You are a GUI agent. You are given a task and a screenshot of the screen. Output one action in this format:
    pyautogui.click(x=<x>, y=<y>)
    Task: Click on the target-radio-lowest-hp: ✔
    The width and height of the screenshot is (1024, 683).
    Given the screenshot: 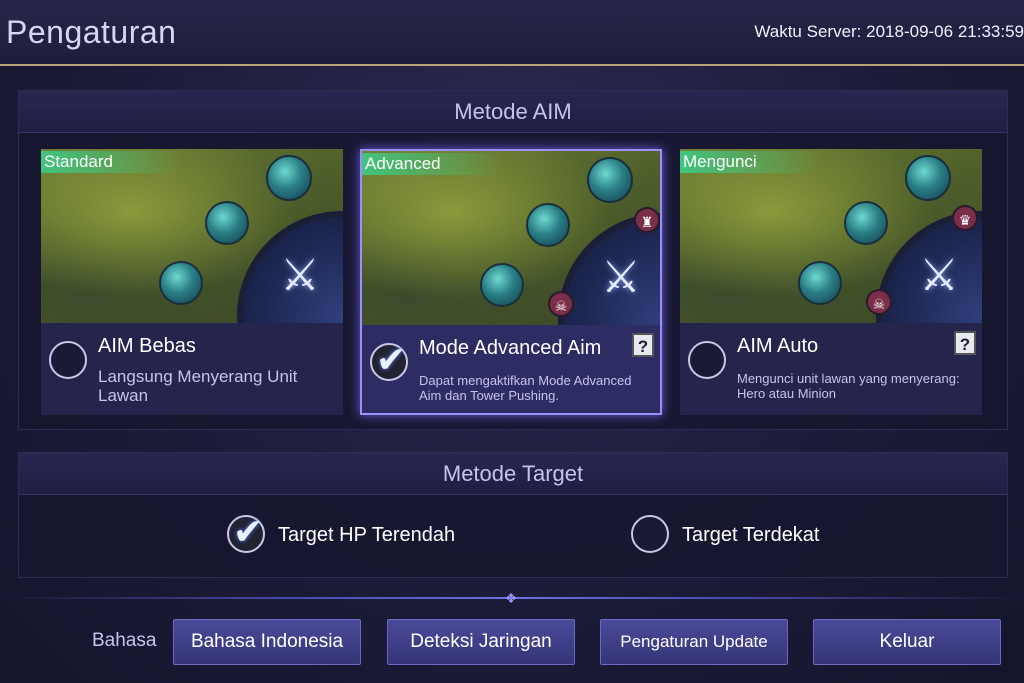 What is the action you would take?
    pyautogui.click(x=246, y=532)
    